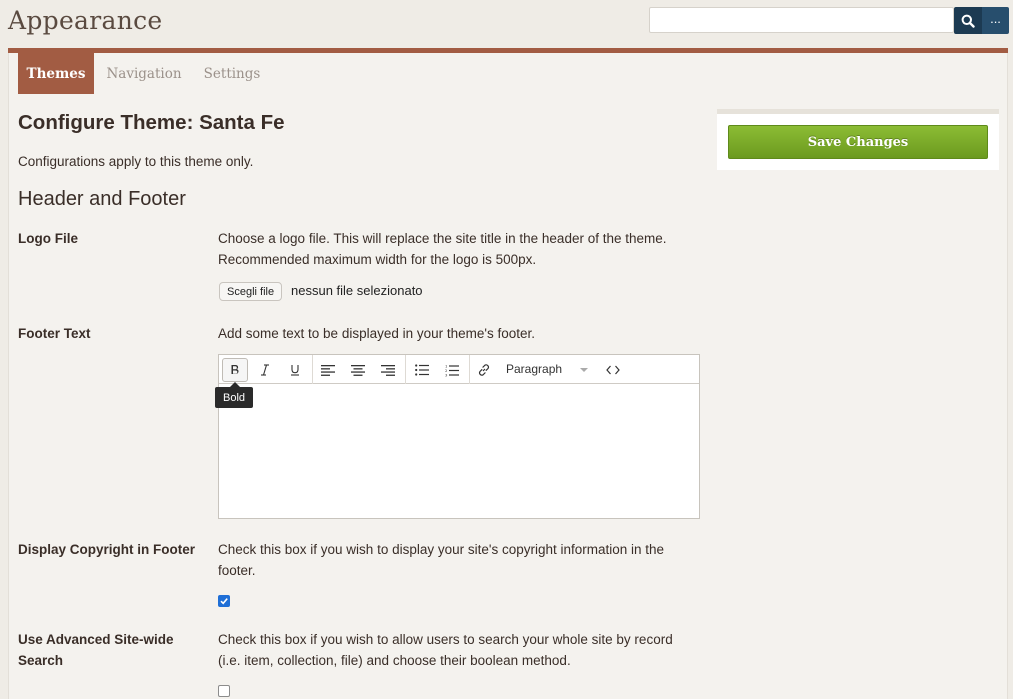 The width and height of the screenshot is (1013, 699). What do you see at coordinates (801, 20) in the screenshot?
I see `search-input` at bounding box center [801, 20].